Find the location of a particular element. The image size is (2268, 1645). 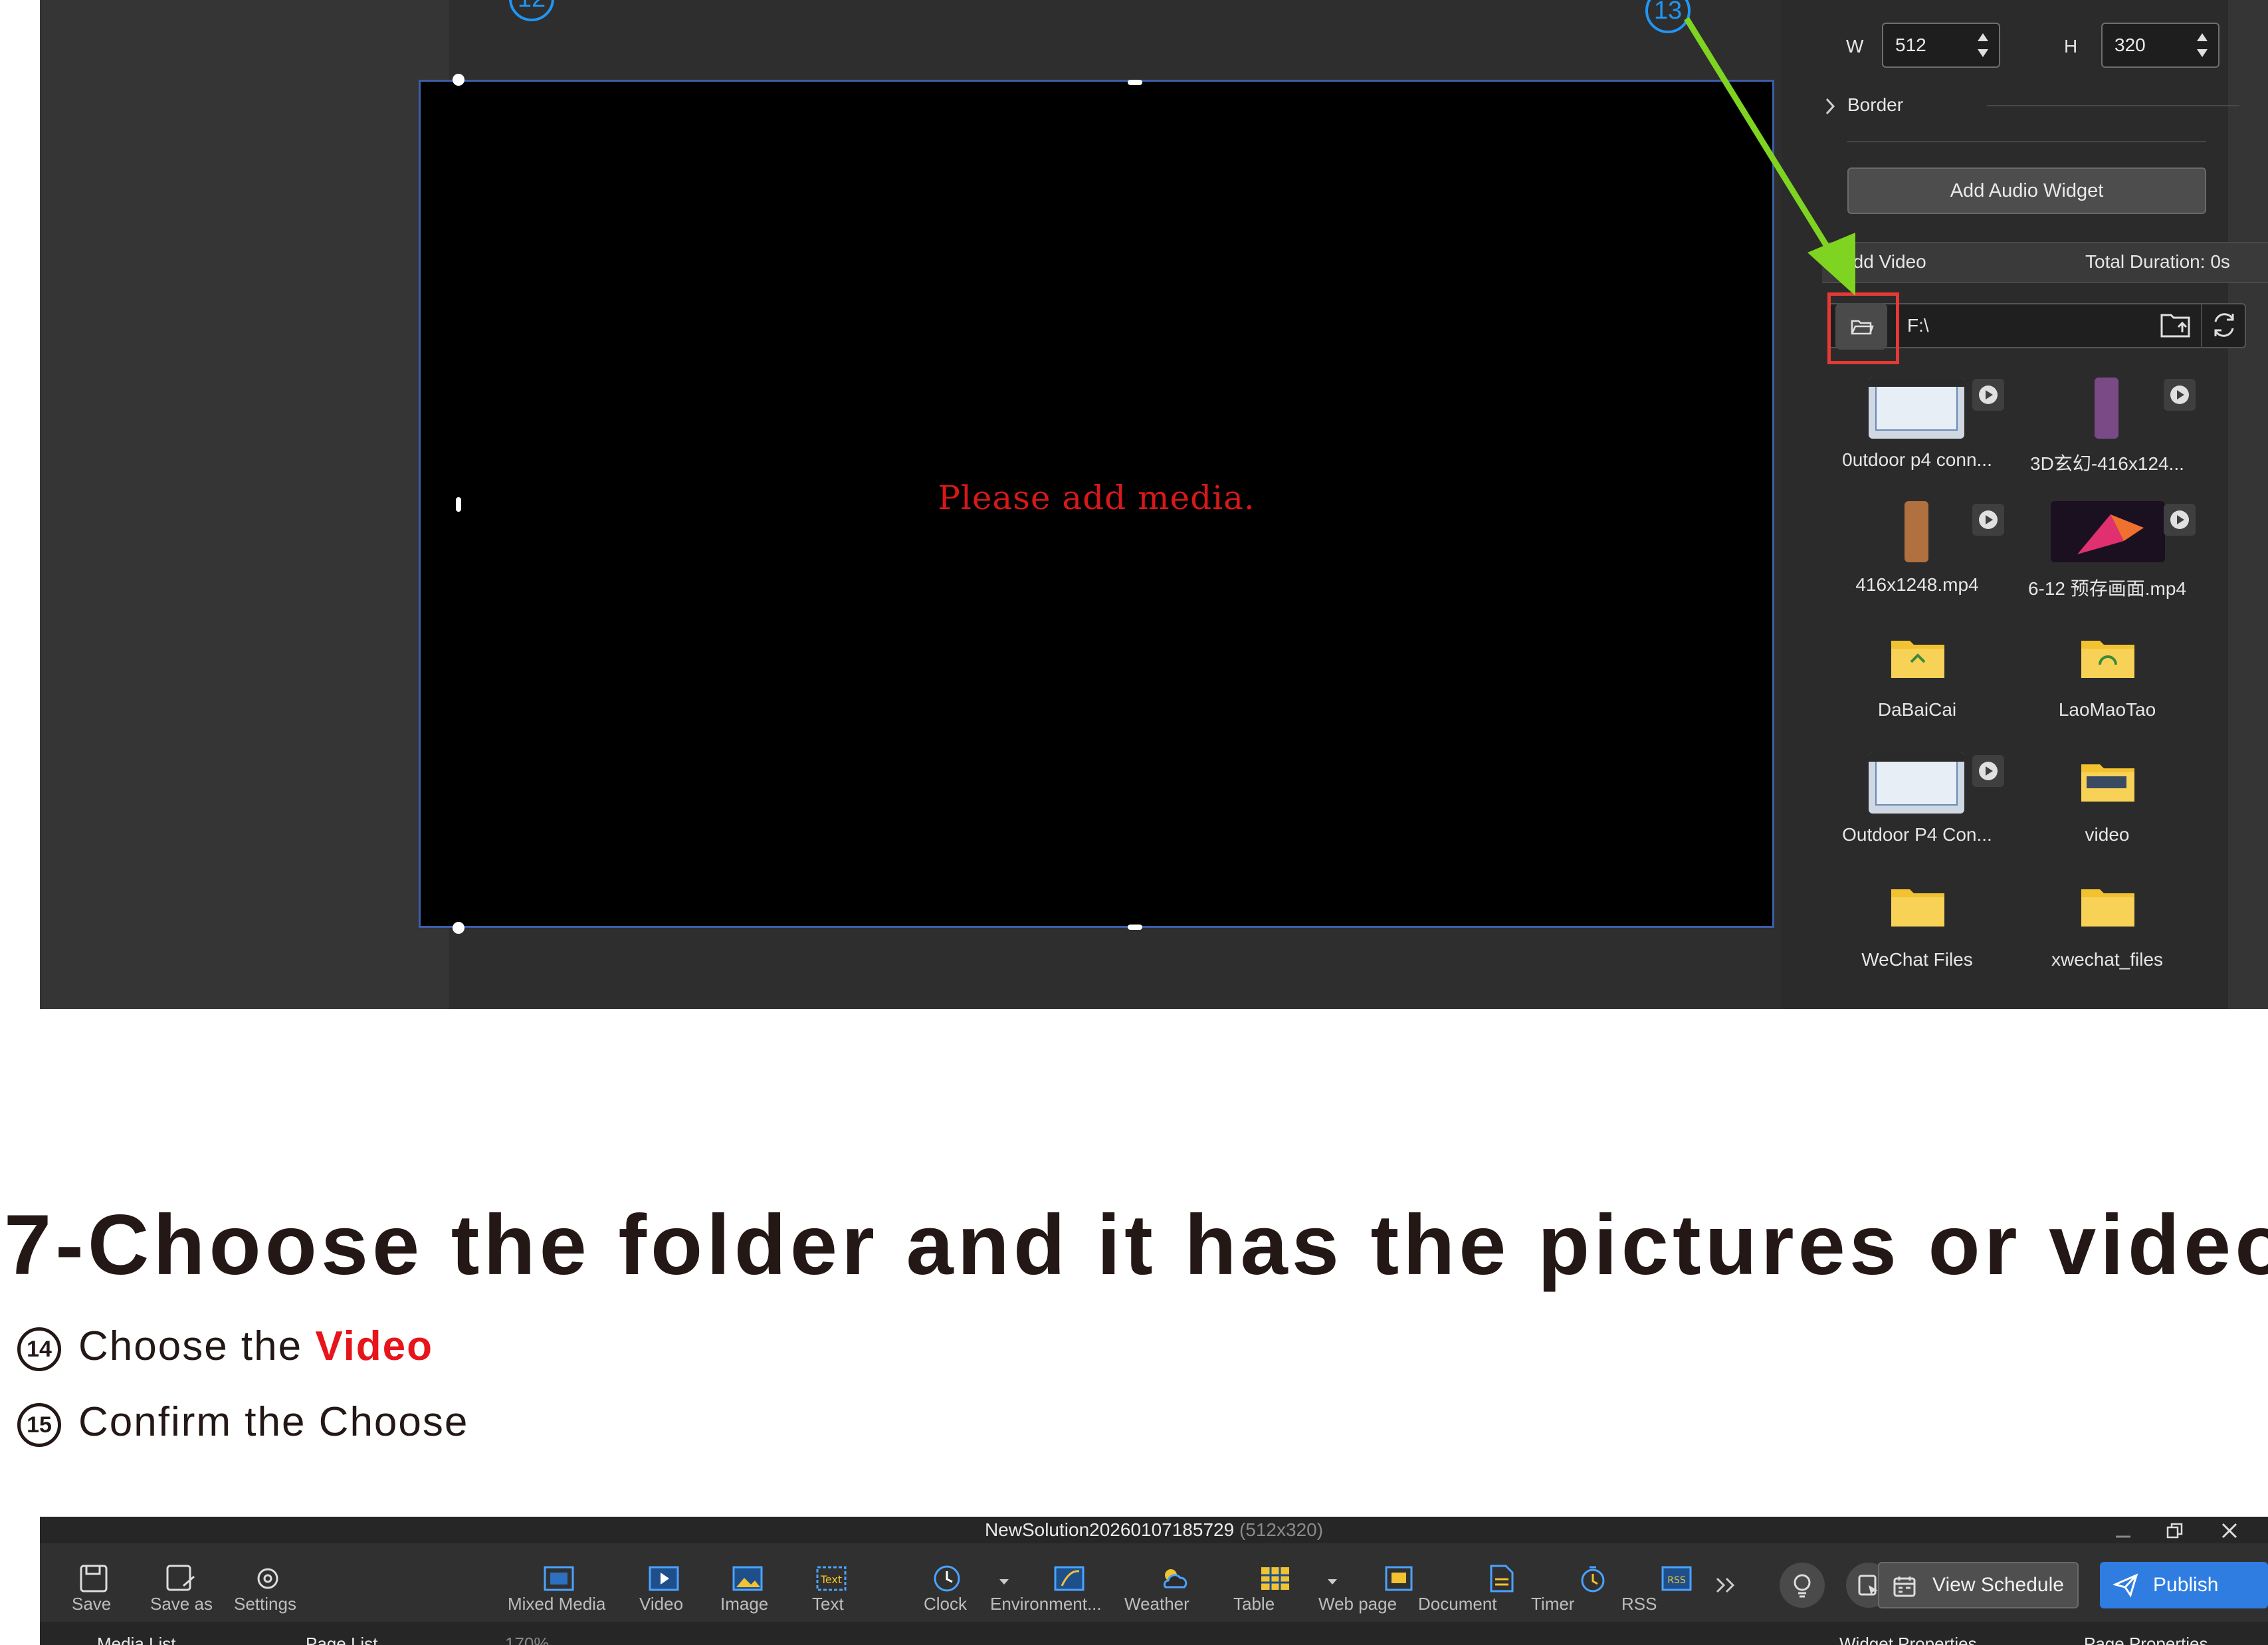

svg-text: Text is located at coordinates (831, 1579).